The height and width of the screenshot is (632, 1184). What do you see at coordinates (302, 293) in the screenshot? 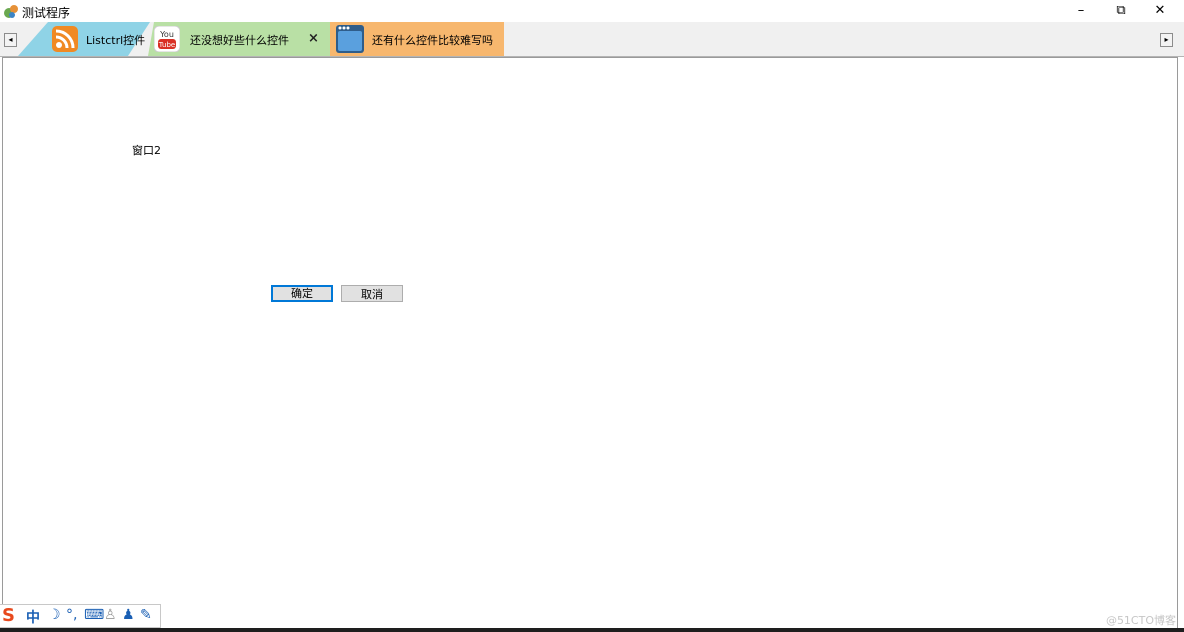
I see `ok-button: 确定` at bounding box center [302, 293].